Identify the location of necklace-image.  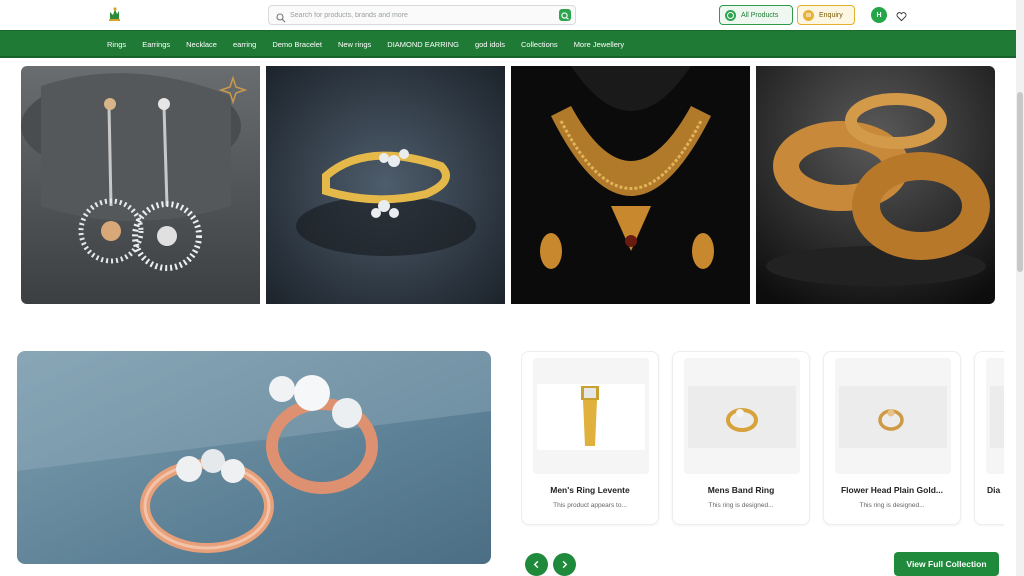
(630, 185).